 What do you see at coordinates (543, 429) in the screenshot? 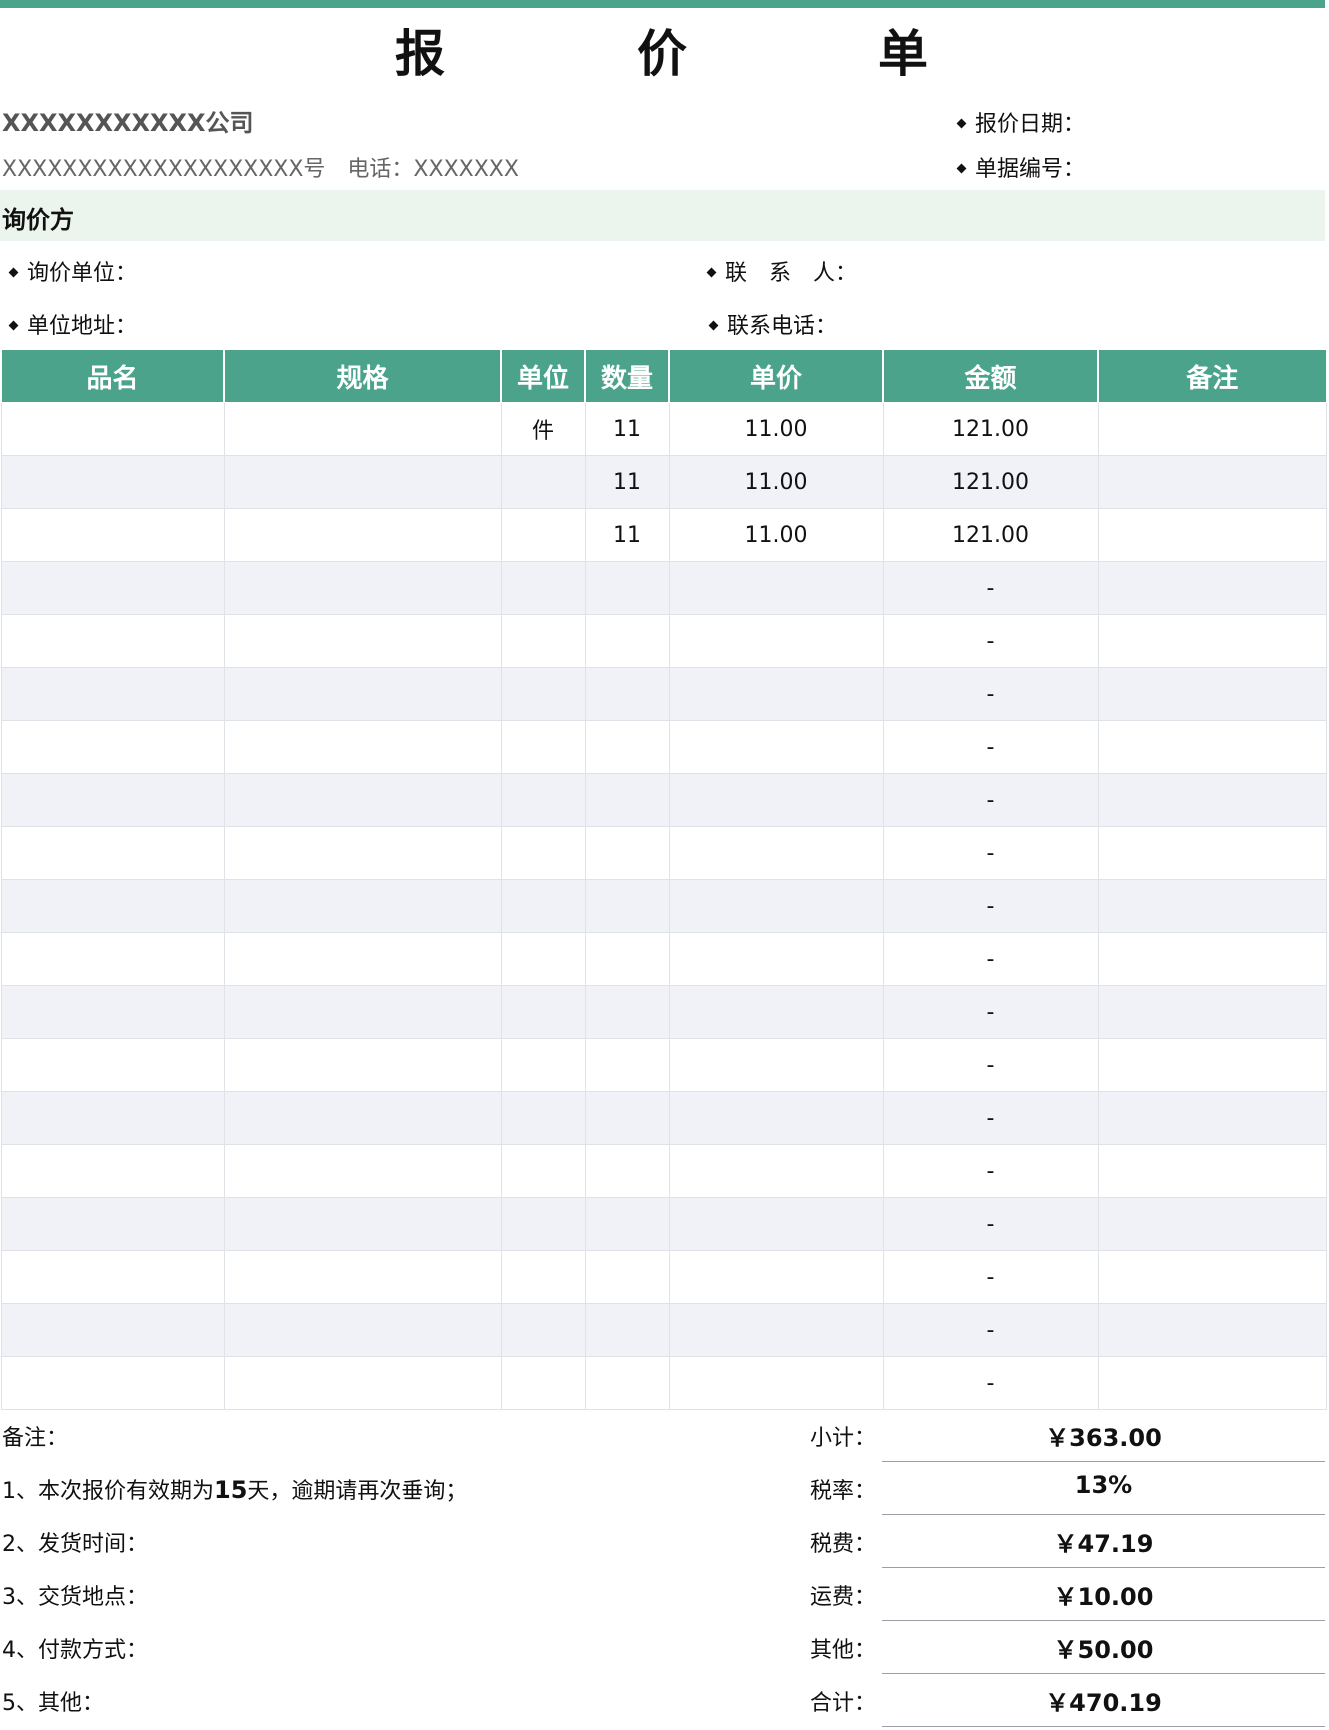
I see `cell-unit: 件` at bounding box center [543, 429].